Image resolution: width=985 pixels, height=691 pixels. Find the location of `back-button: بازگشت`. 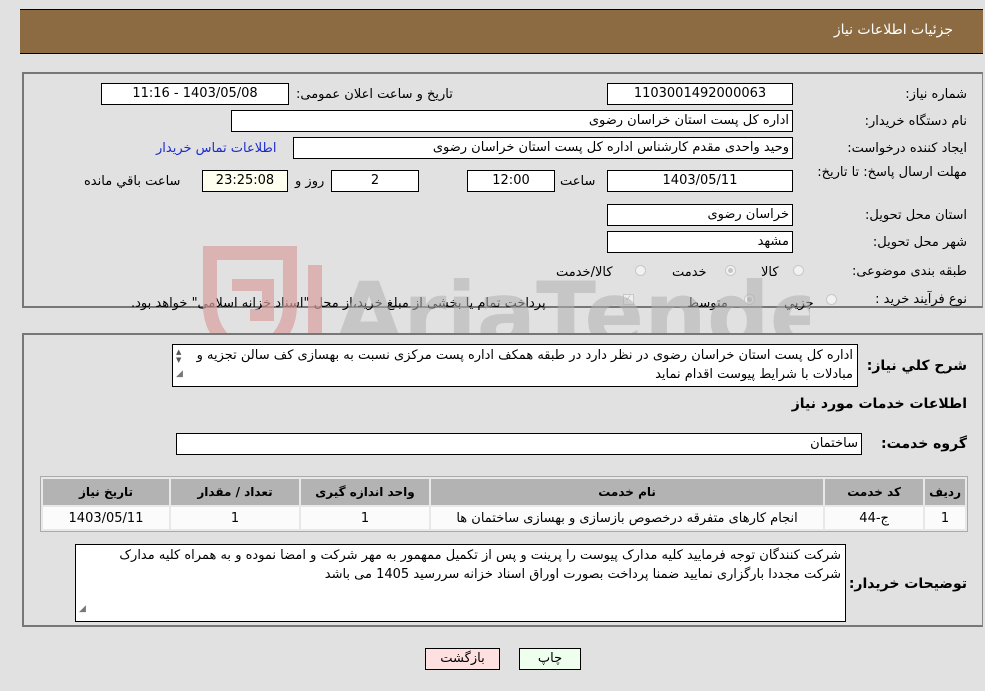

back-button: بازگشت is located at coordinates (462, 659).